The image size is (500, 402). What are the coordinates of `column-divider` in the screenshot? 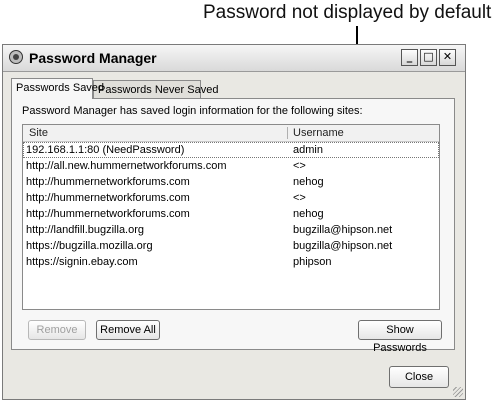 It's located at (287, 133).